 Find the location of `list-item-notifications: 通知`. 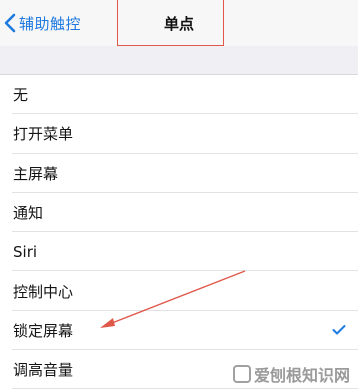

list-item-notifications: 通知 is located at coordinates (179, 213).